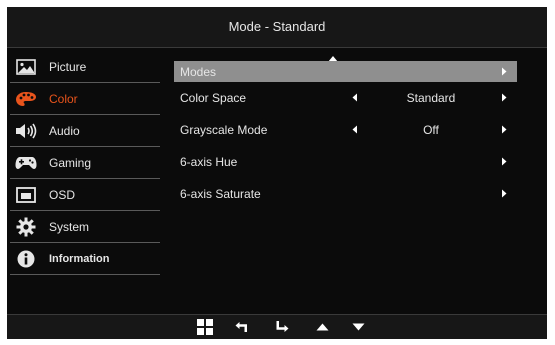  Describe the element at coordinates (26, 227) in the screenshot. I see `gear-icon` at that location.